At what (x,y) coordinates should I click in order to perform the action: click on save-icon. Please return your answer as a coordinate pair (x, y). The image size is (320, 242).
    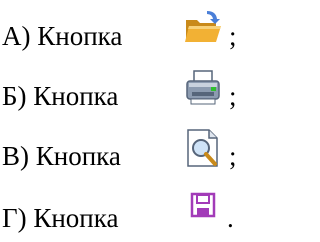
    Looking at the image, I should click on (203, 205).